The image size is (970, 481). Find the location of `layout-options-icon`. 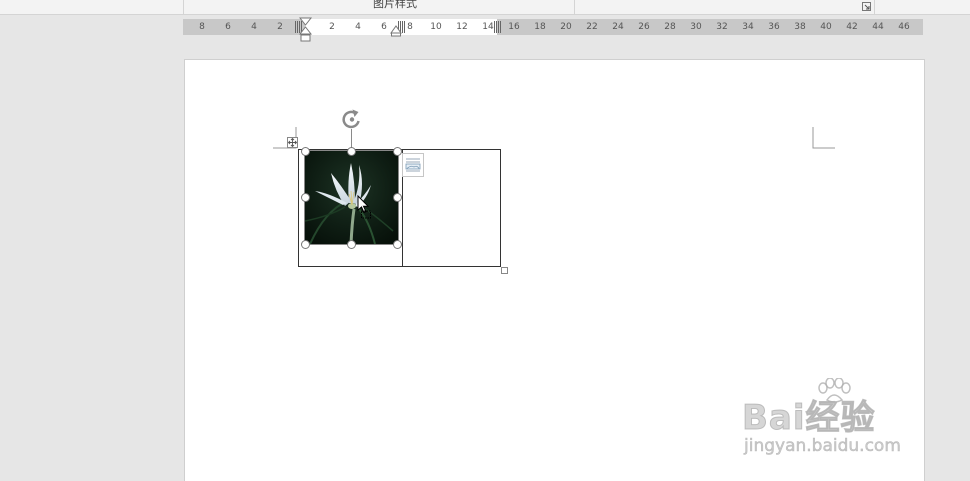

layout-options-icon is located at coordinates (413, 165).